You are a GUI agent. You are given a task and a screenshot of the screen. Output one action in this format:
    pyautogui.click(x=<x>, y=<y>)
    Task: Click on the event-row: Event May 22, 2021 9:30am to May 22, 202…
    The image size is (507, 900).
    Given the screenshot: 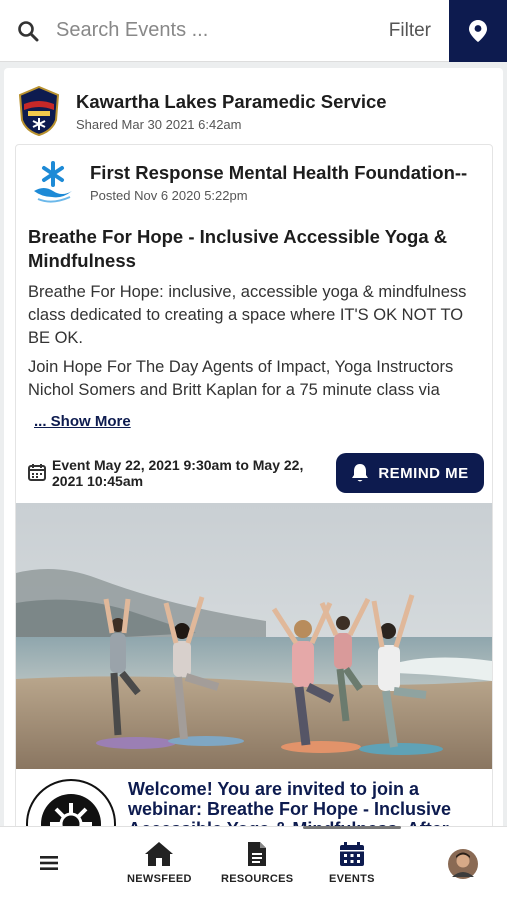 What is the action you would take?
    pyautogui.click(x=256, y=473)
    